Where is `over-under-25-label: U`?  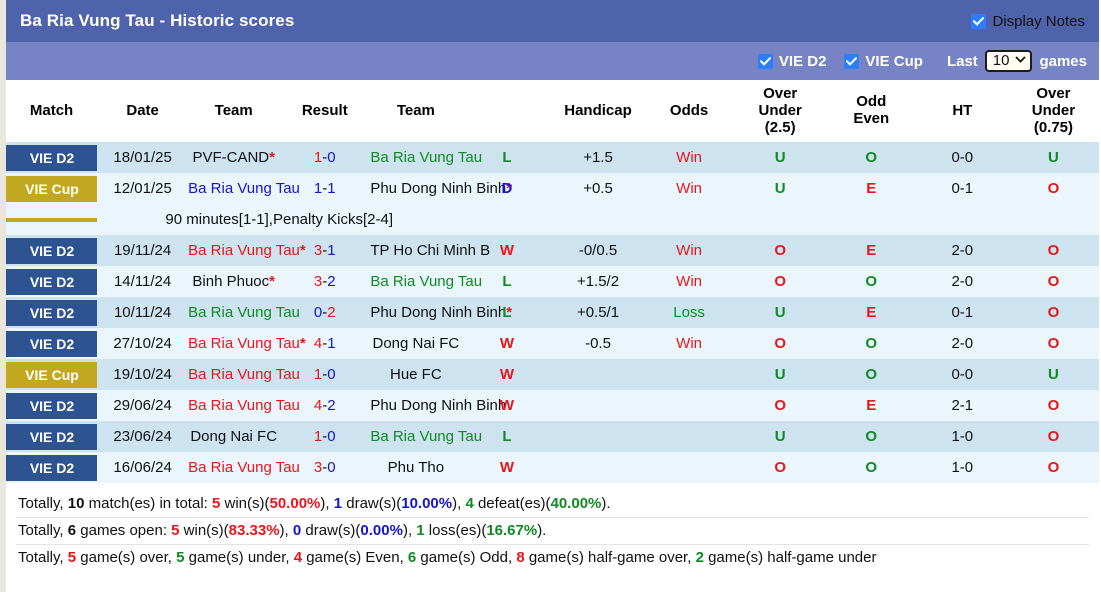 over-under-25-label: U is located at coordinates (780, 189).